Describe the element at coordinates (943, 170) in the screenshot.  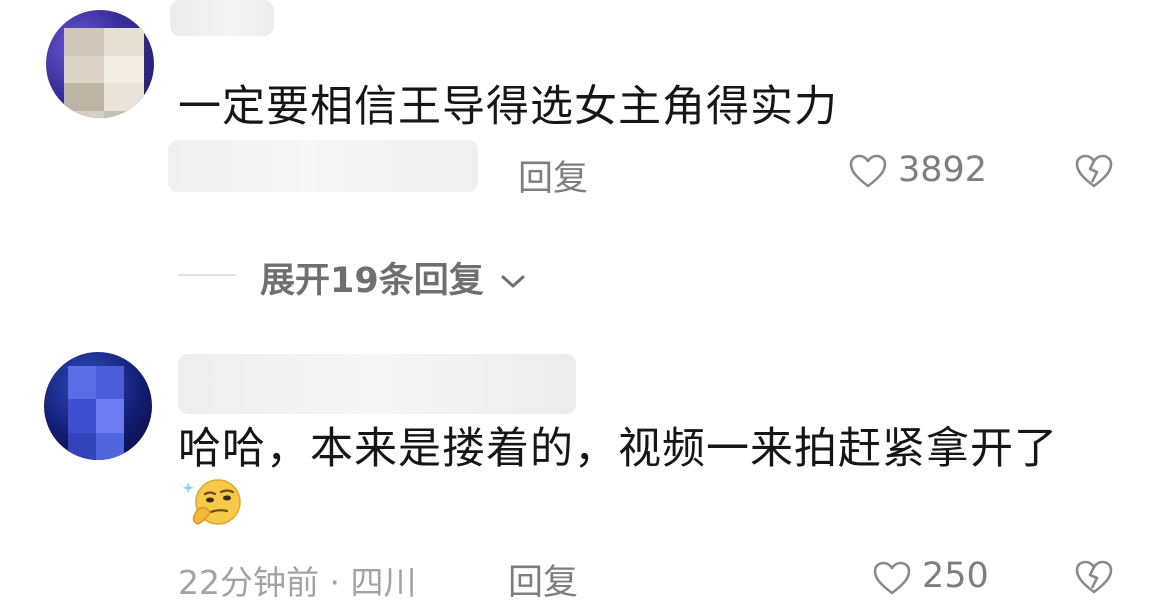
I see `like-count: 3892` at that location.